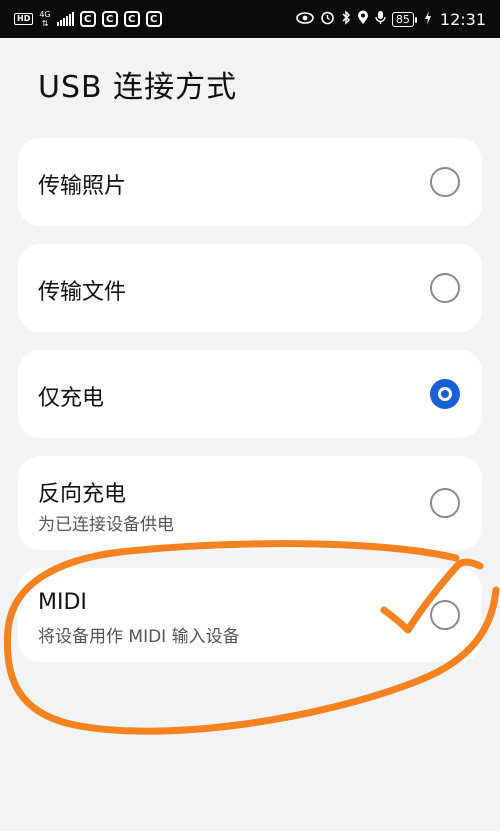  What do you see at coordinates (138, 87) in the screenshot?
I see `page-title: USB 连接方式` at bounding box center [138, 87].